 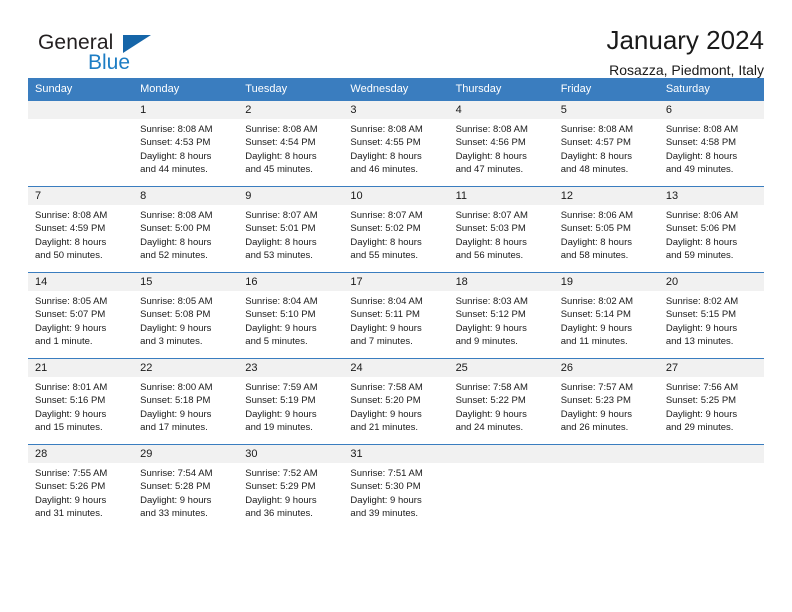 What do you see at coordinates (281, 473) in the screenshot?
I see `sunrise-text: Sunrise: 7:52 AM` at bounding box center [281, 473].